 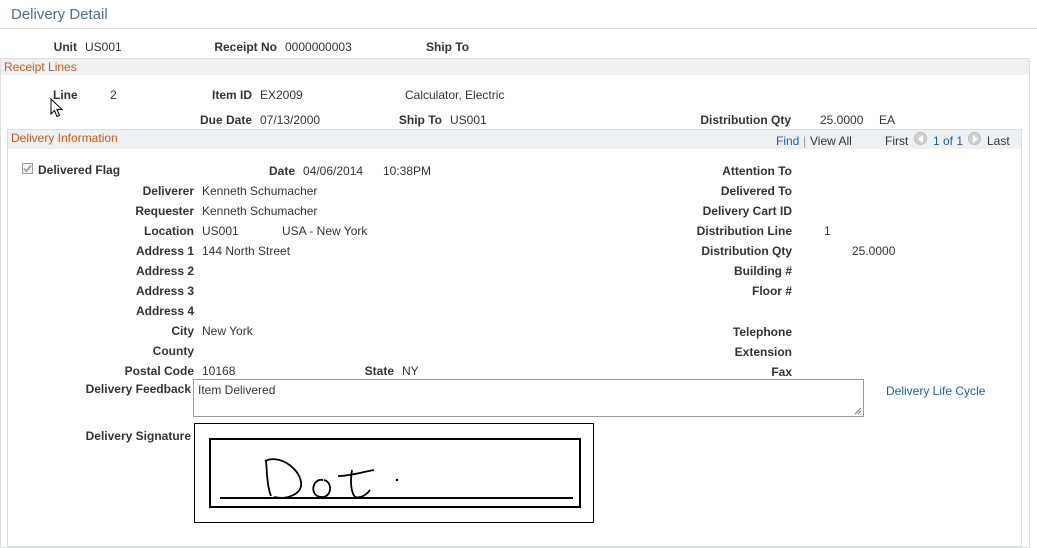 What do you see at coordinates (745, 120) in the screenshot?
I see `line-distribution-qty-label: Distribution Qty` at bounding box center [745, 120].